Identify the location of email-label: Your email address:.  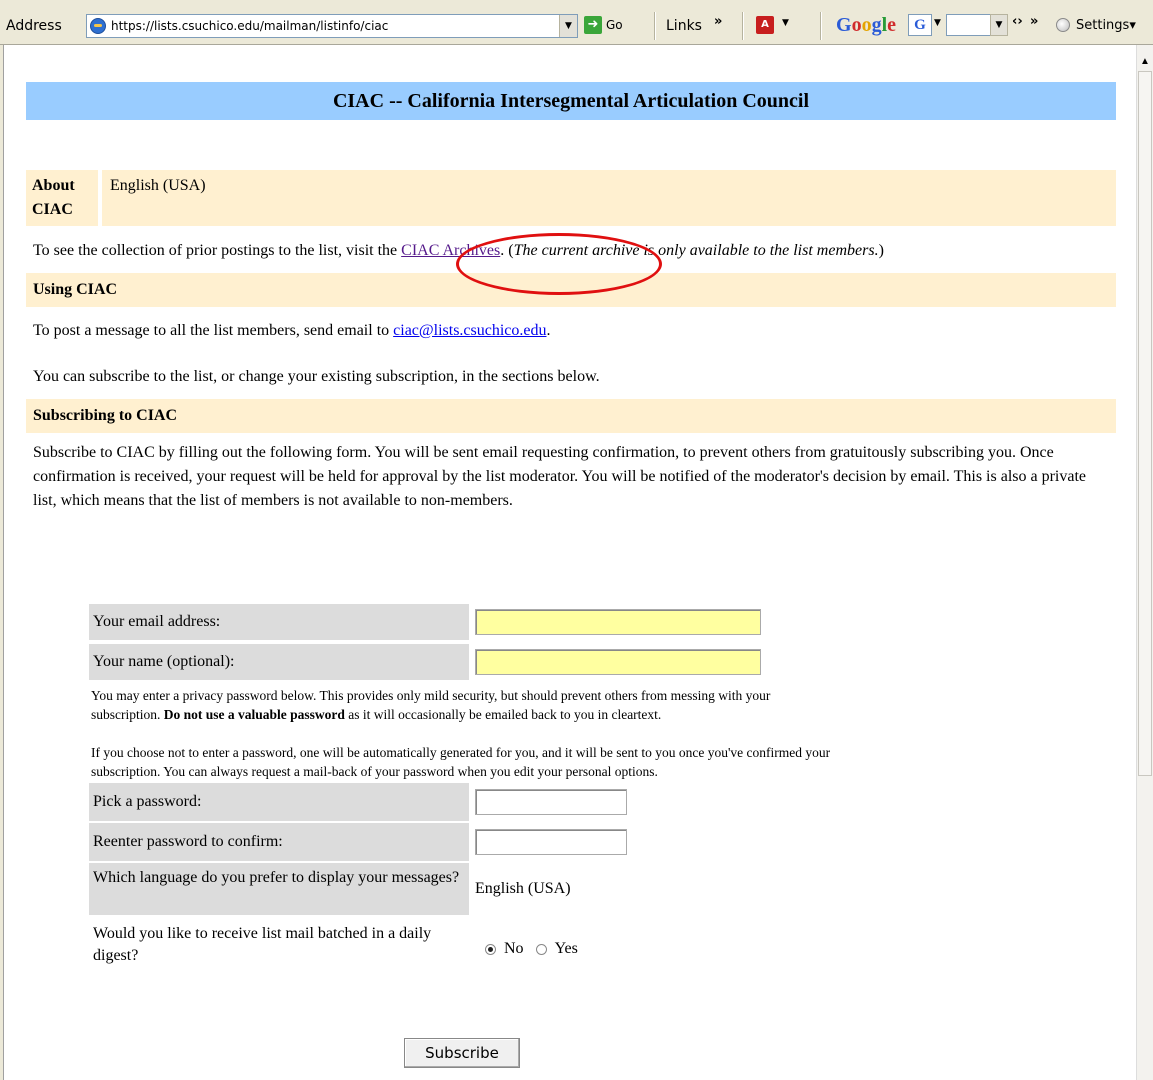
(279, 622).